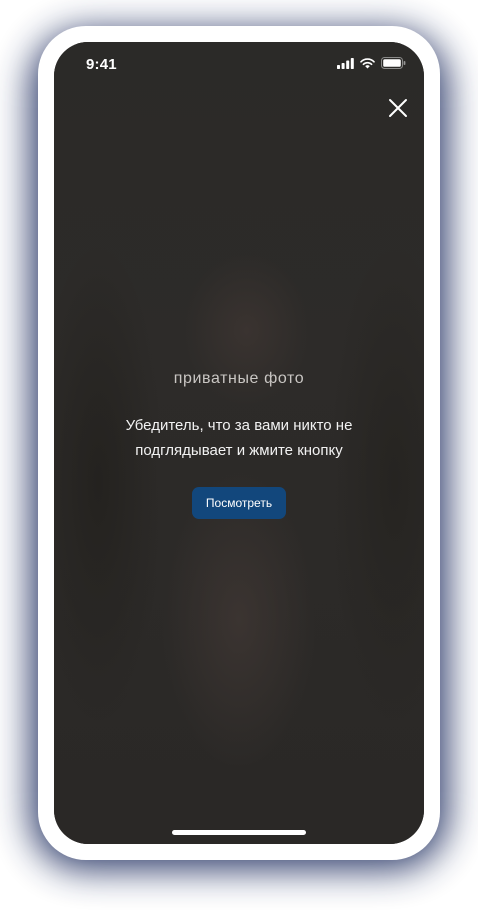 The height and width of the screenshot is (910, 478). I want to click on view-button: Посмотреть, so click(239, 503).